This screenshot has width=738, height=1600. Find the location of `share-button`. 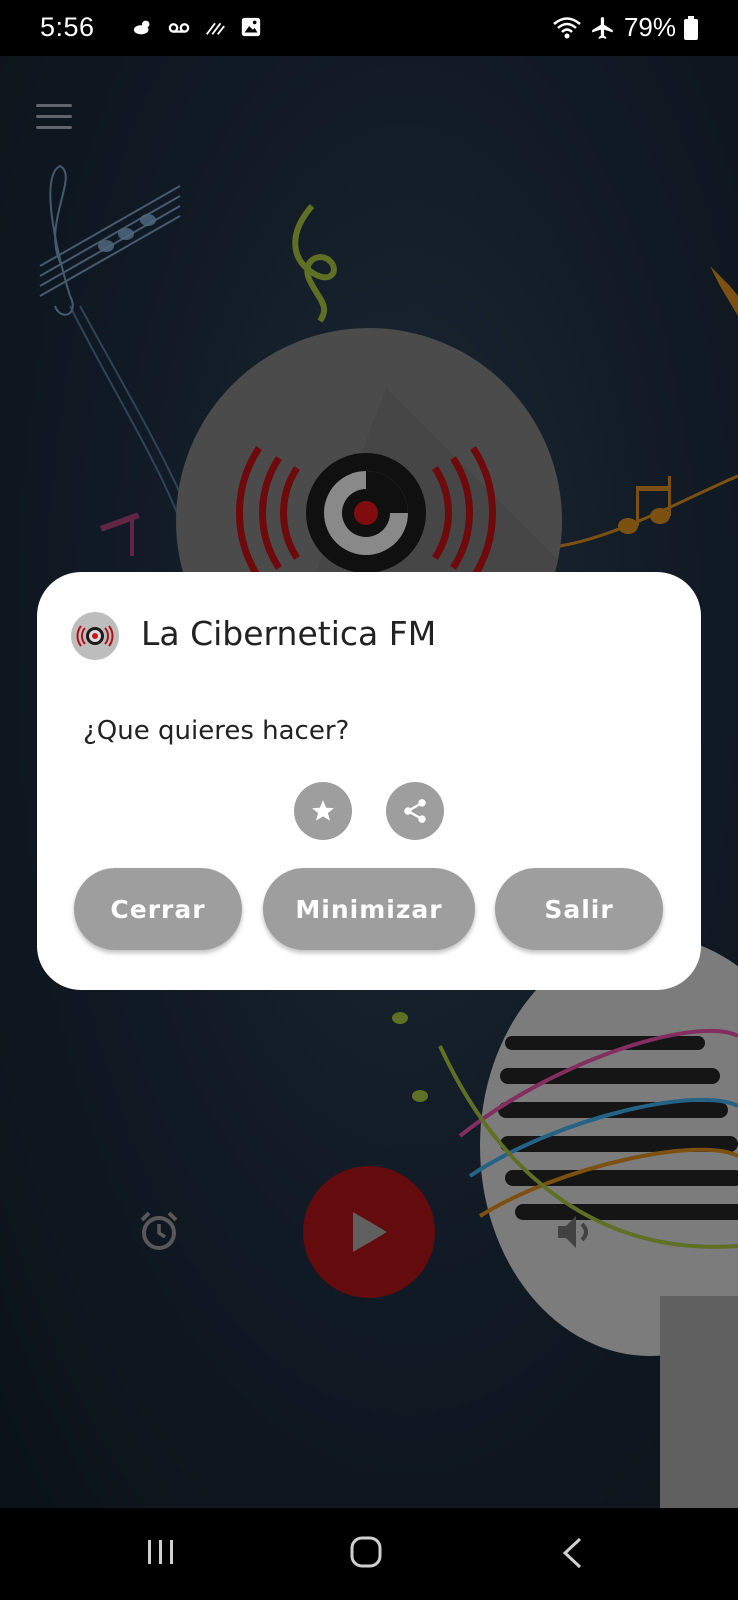

share-button is located at coordinates (415, 811).